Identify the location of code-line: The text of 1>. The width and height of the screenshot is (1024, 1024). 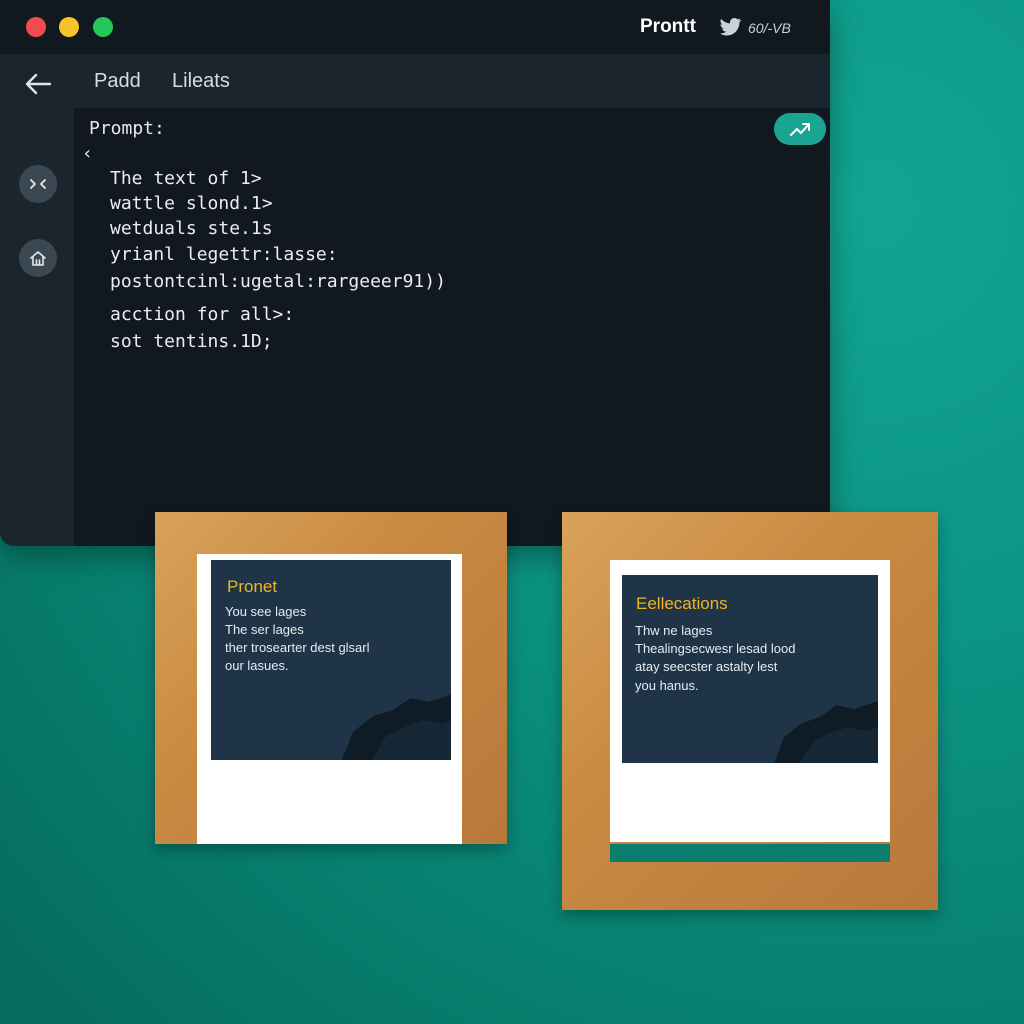
(186, 178).